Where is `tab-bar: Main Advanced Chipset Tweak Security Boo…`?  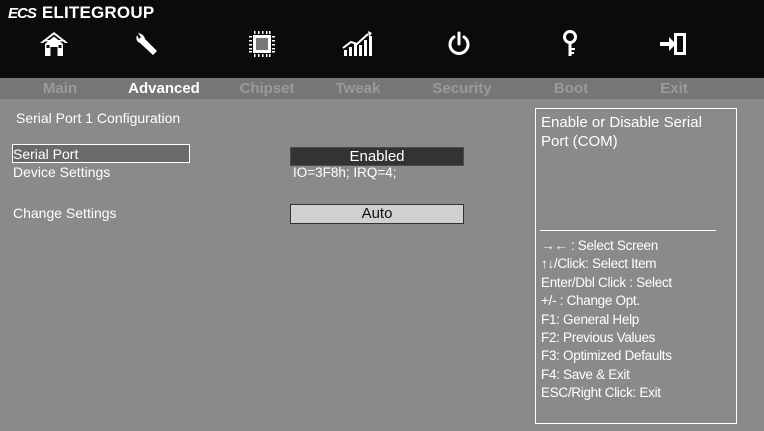 tab-bar: Main Advanced Chipset Tweak Security Boo… is located at coordinates (382, 88).